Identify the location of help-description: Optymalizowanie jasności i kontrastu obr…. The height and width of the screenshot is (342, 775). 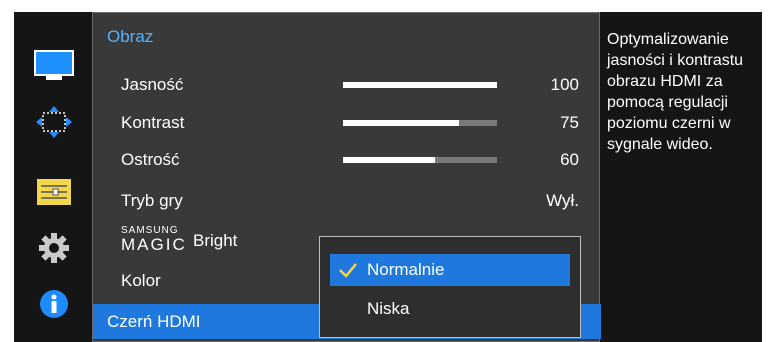
(675, 92).